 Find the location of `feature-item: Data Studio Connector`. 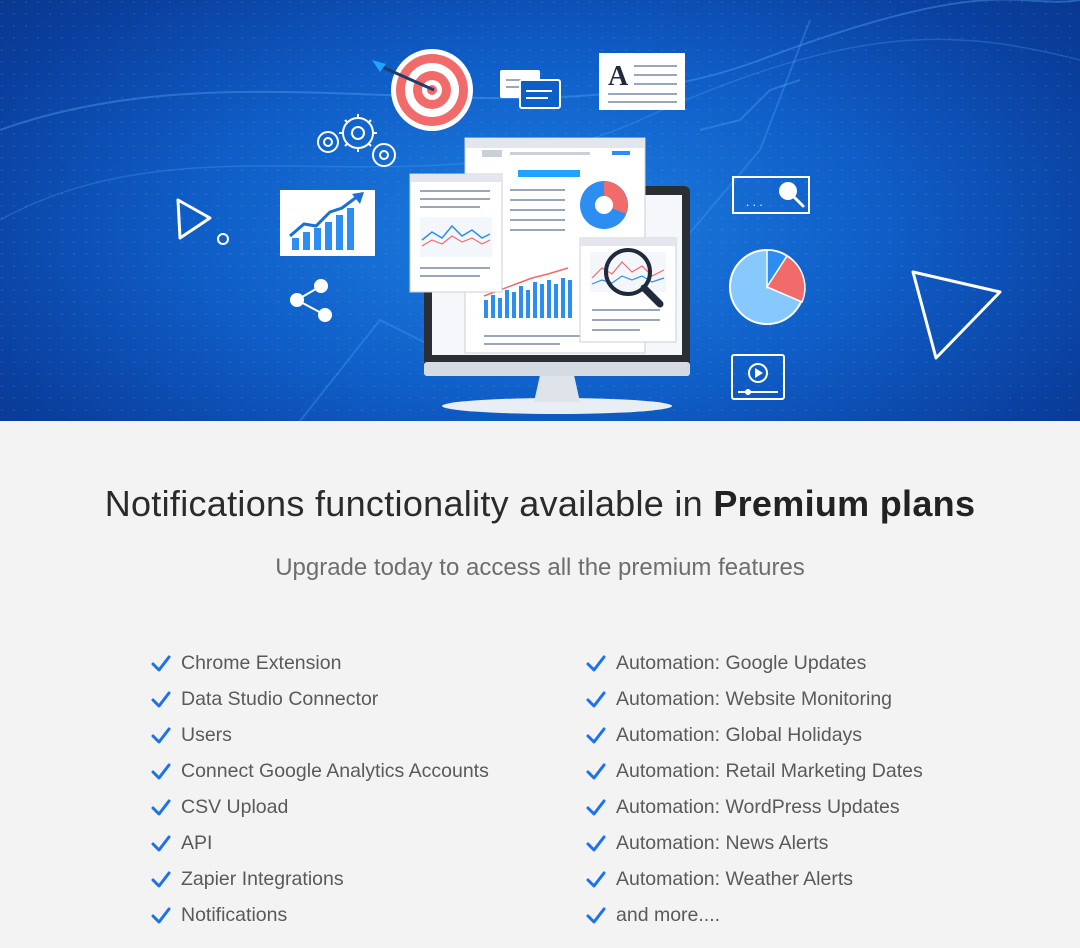

feature-item: Data Studio Connector is located at coordinates (319, 699).